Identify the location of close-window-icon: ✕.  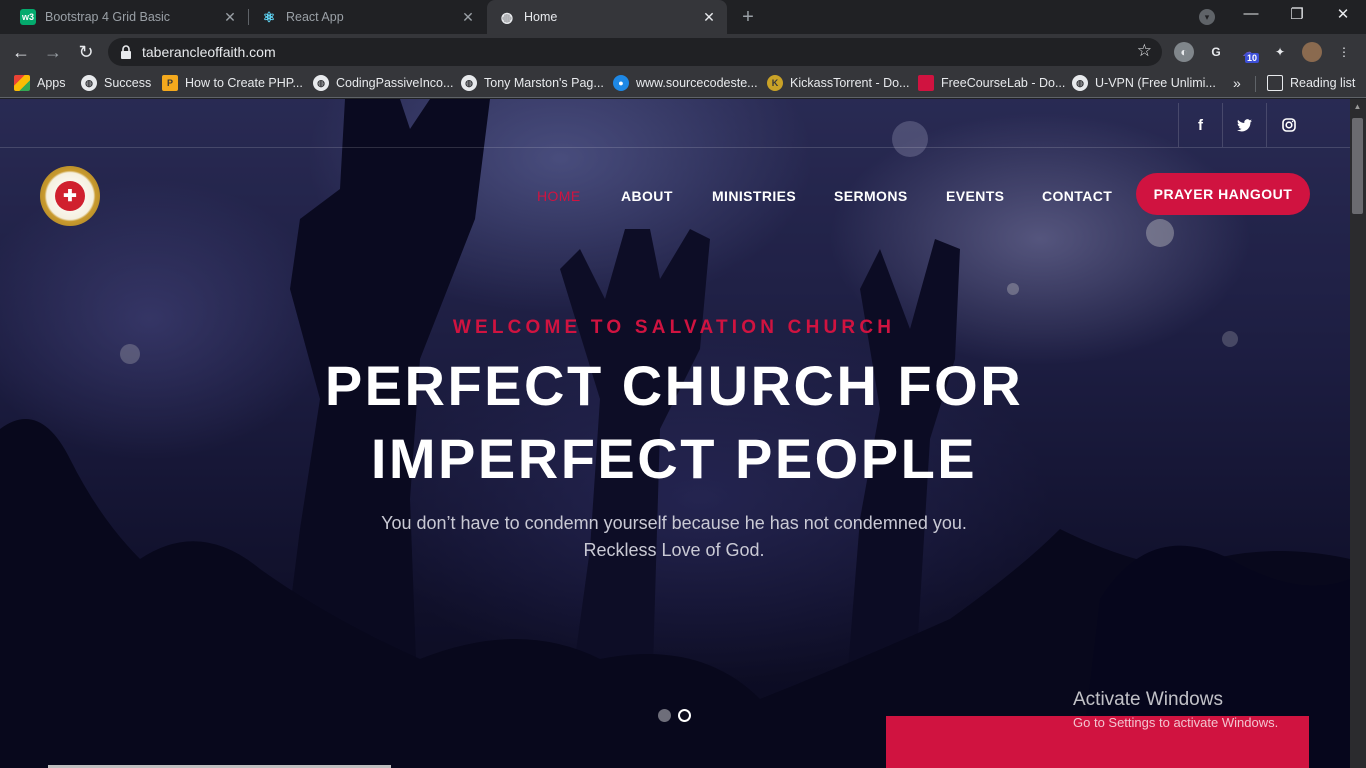
(1343, 14).